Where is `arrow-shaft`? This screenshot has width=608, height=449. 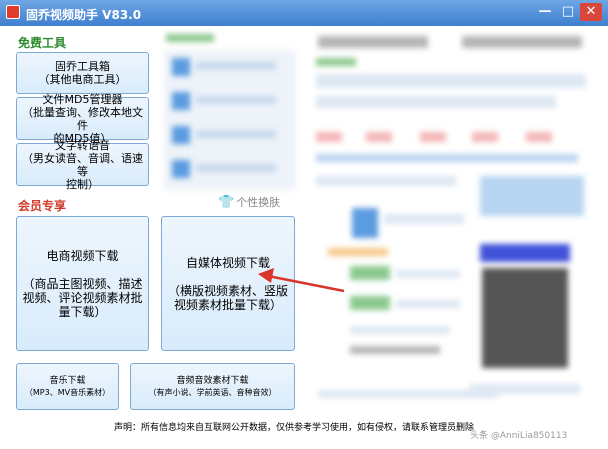 arrow-shaft is located at coordinates (306, 283).